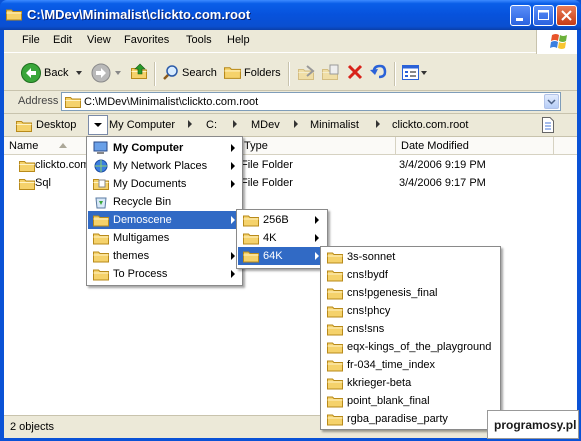 The height and width of the screenshot is (441, 581). What do you see at coordinates (410, 257) in the screenshot?
I see `menu-item-3s-sonnet: 3s-sonnet` at bounding box center [410, 257].